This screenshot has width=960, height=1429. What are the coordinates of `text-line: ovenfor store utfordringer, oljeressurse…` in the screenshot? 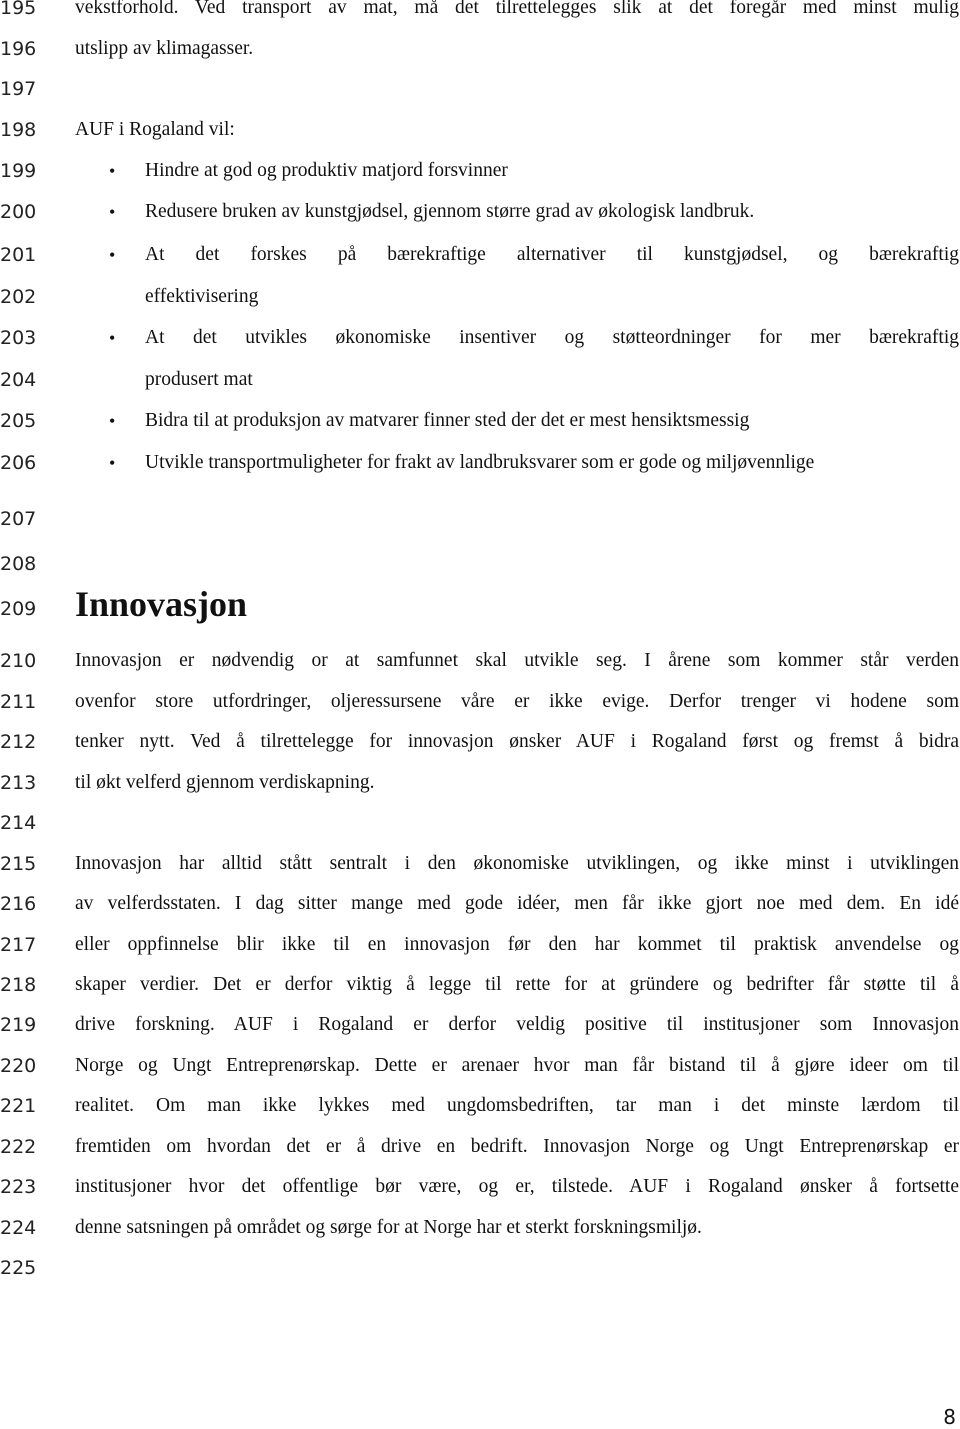 It's located at (517, 701).